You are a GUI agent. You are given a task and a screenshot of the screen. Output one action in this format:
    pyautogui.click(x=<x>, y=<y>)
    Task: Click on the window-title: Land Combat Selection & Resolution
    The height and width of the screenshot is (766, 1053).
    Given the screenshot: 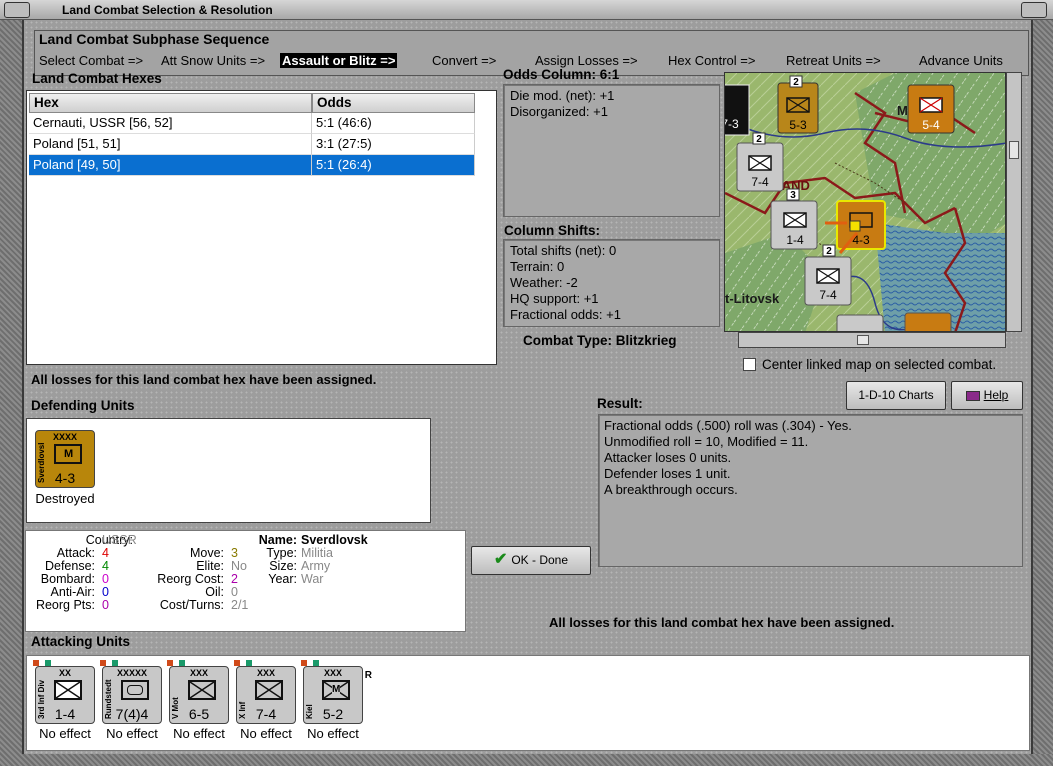 What is the action you would take?
    pyautogui.click(x=167, y=10)
    